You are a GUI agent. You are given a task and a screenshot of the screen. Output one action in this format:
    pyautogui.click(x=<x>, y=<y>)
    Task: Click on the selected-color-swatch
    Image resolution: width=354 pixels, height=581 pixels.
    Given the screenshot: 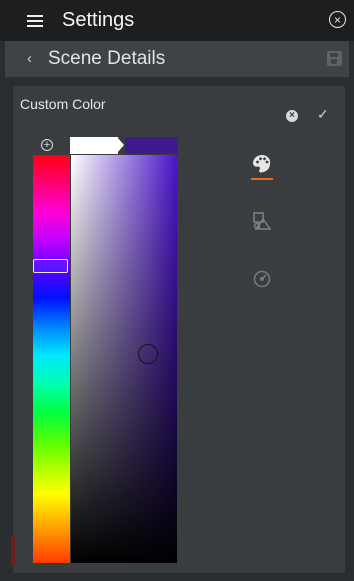 What is the action you would take?
    pyautogui.click(x=151, y=145)
    